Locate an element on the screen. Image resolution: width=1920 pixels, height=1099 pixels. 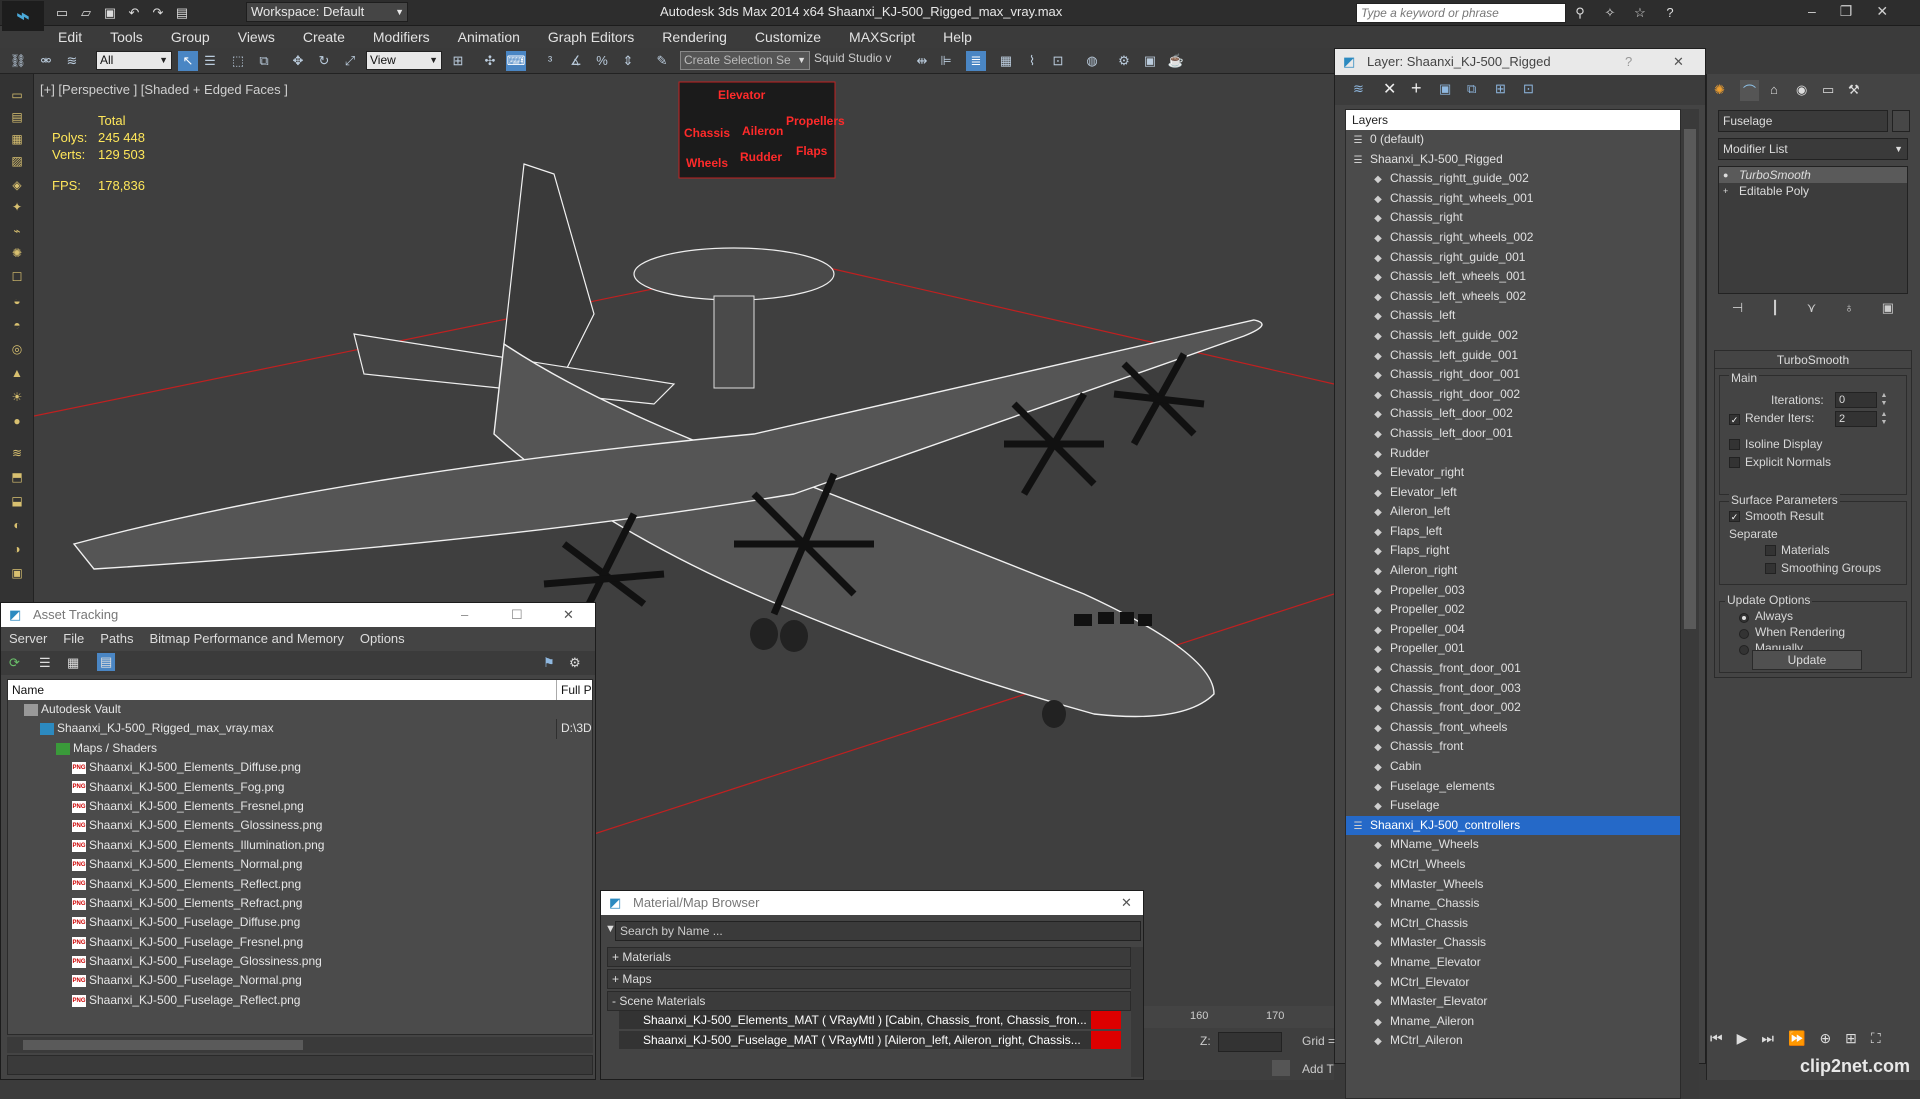
scene-materials-section: - Scene Materials is located at coordinates (869, 1001).